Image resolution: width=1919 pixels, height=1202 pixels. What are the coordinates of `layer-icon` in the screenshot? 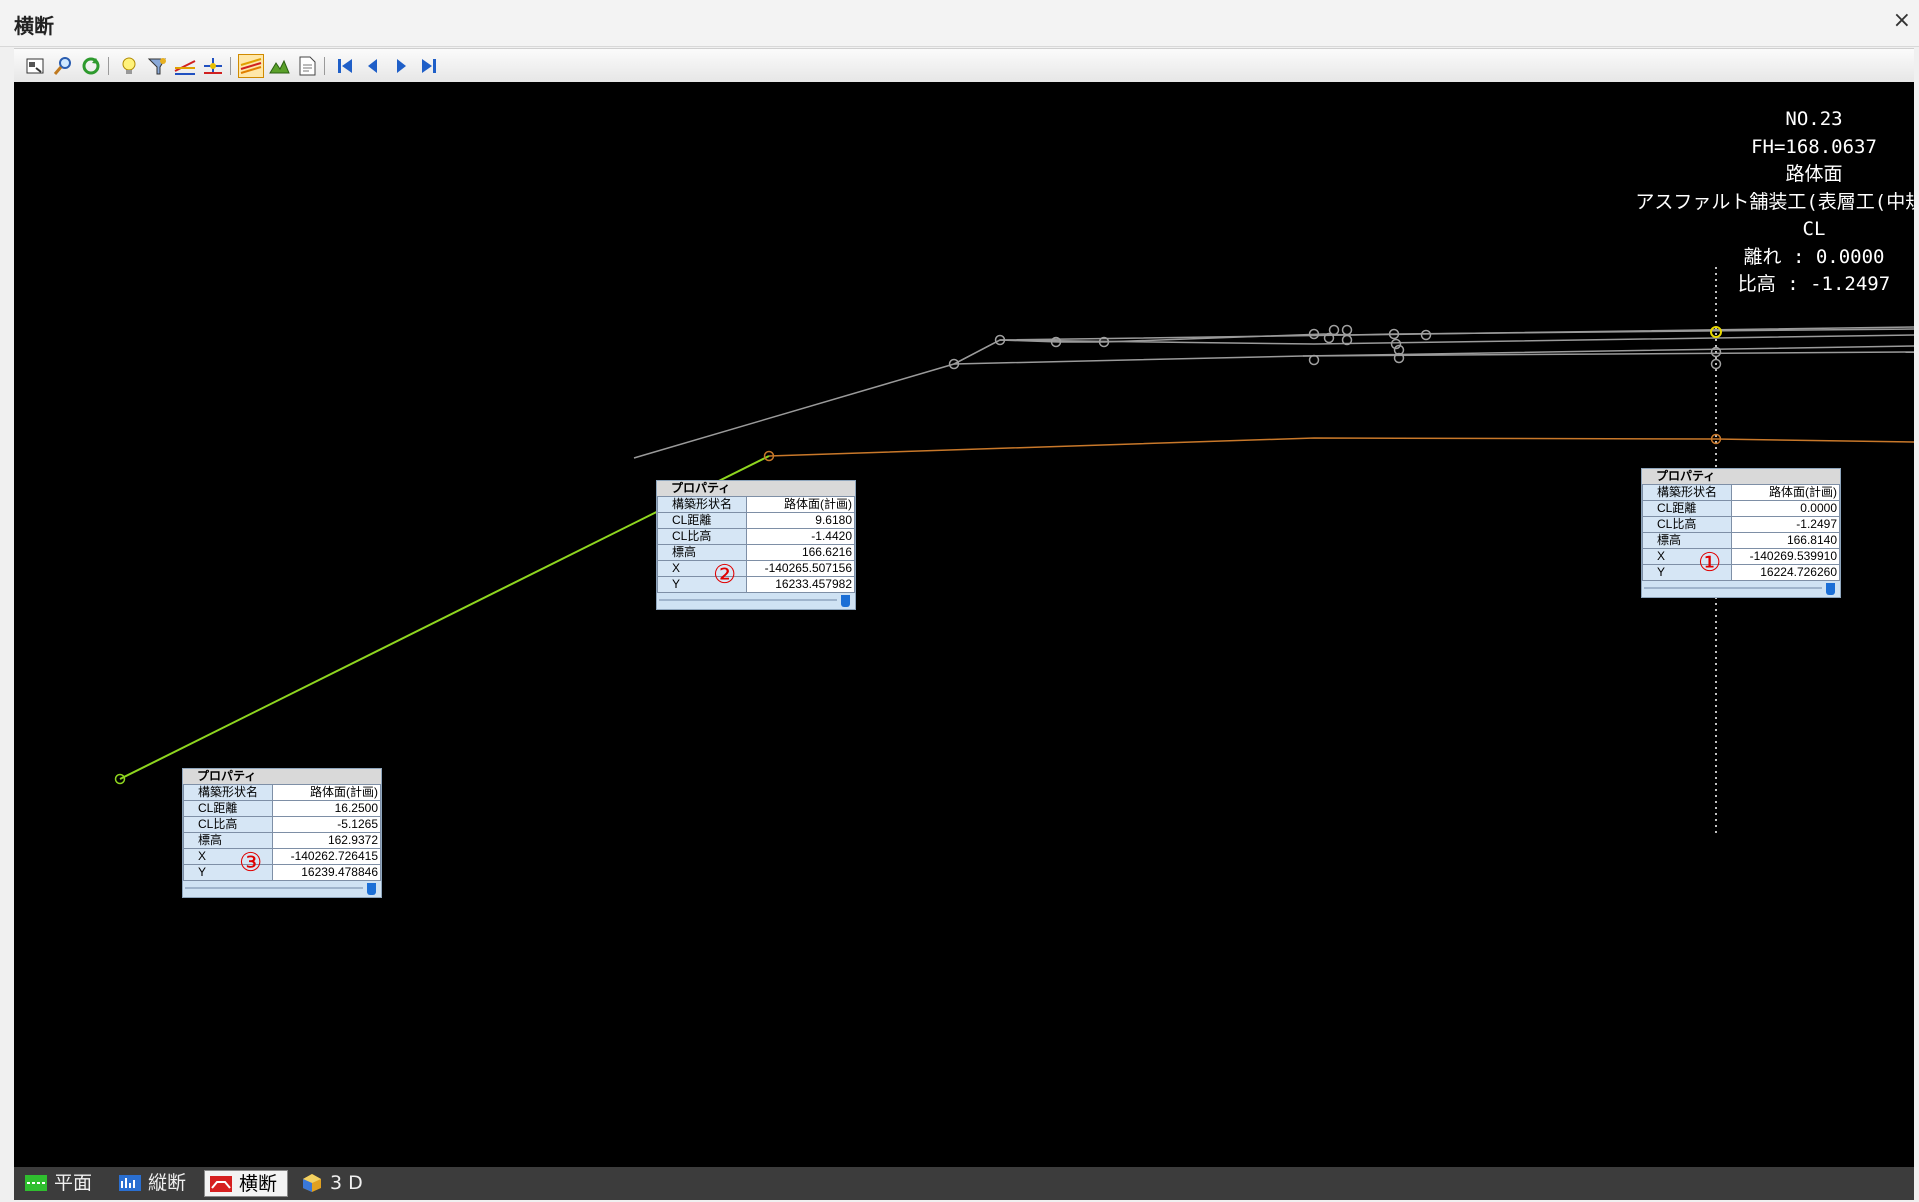 It's located at (251, 66).